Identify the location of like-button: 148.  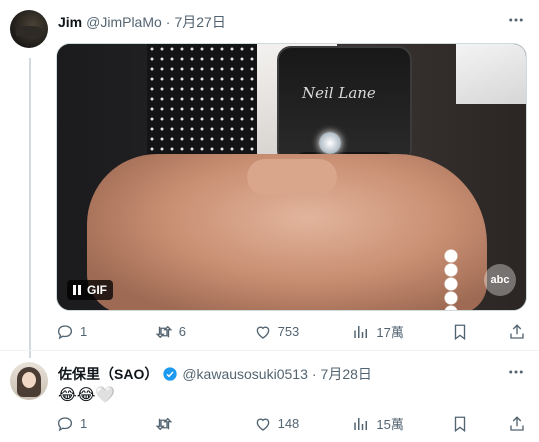
(284, 424).